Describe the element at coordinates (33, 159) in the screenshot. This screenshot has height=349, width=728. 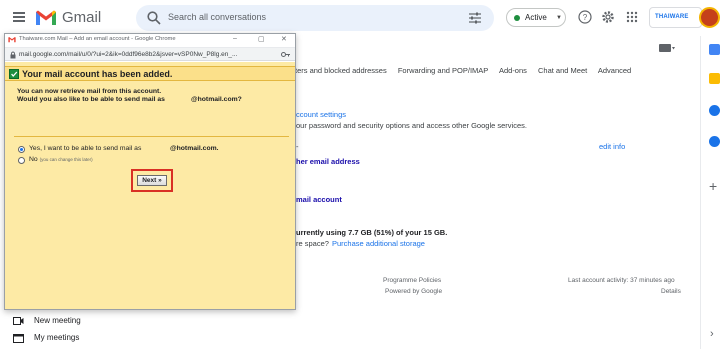
I see `no-option-text: No` at that location.